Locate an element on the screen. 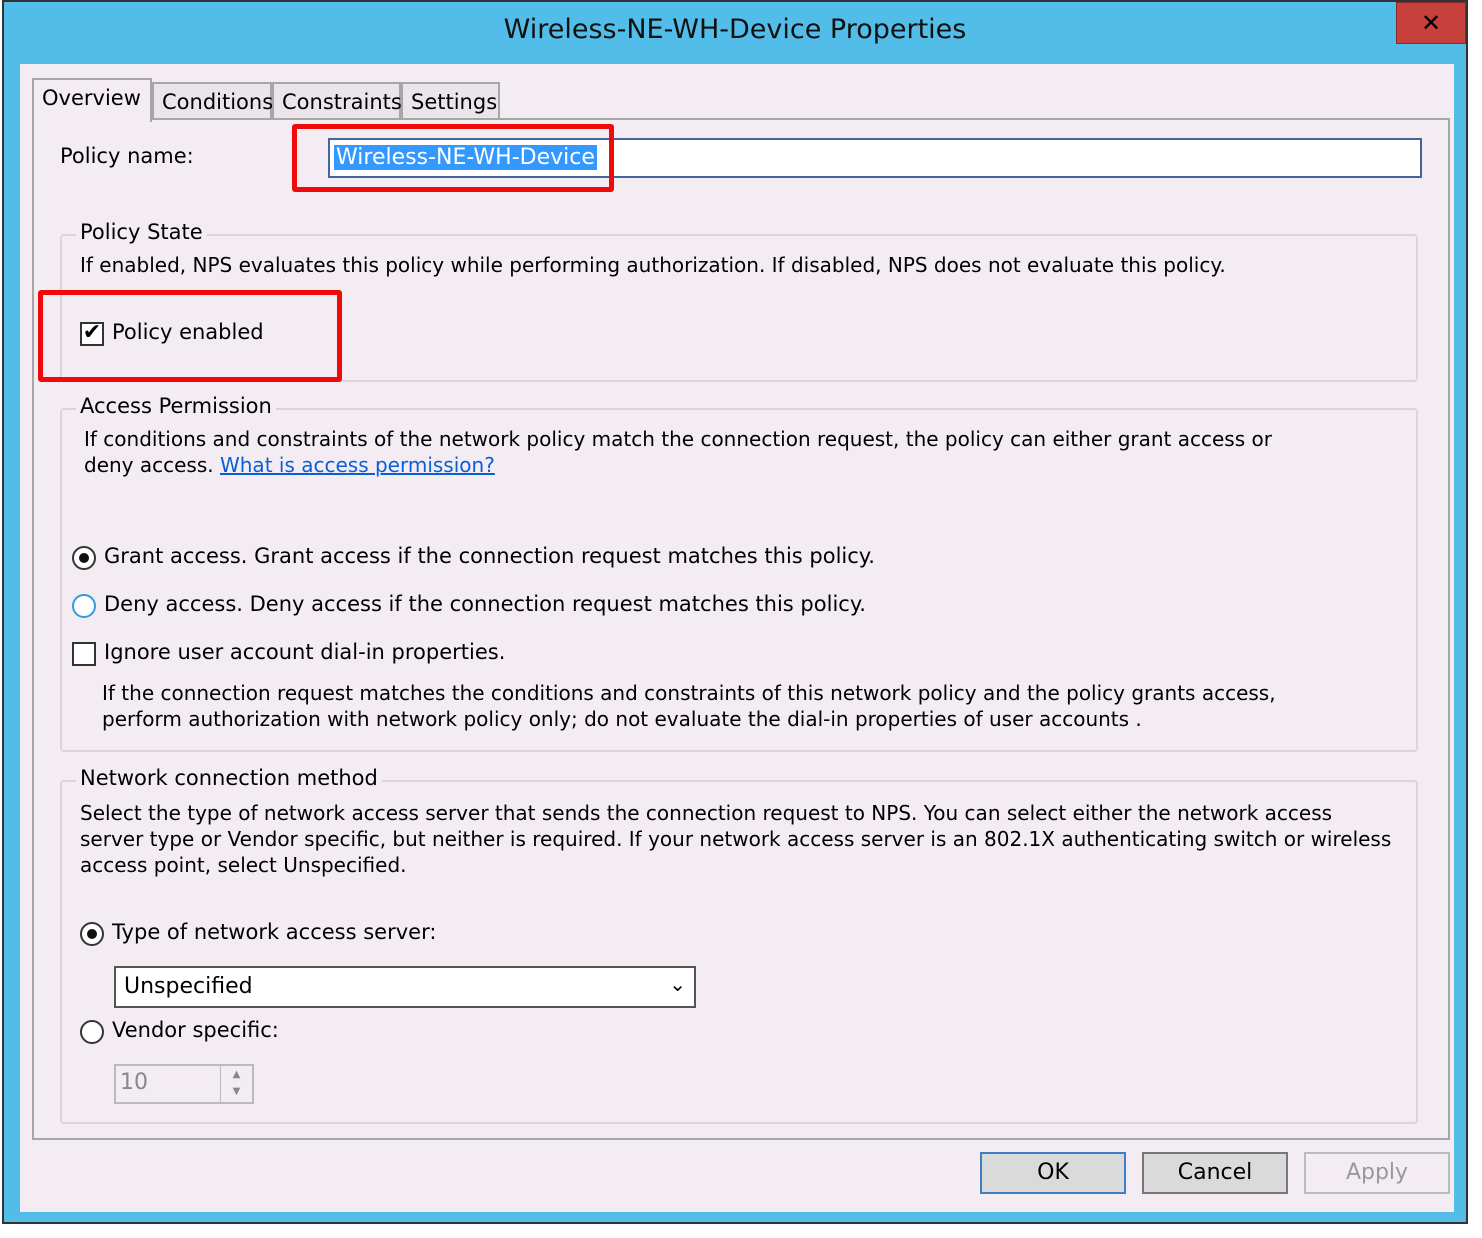 Image resolution: width=1482 pixels, height=1238 pixels. close-icon: ✕ is located at coordinates (1431, 23).